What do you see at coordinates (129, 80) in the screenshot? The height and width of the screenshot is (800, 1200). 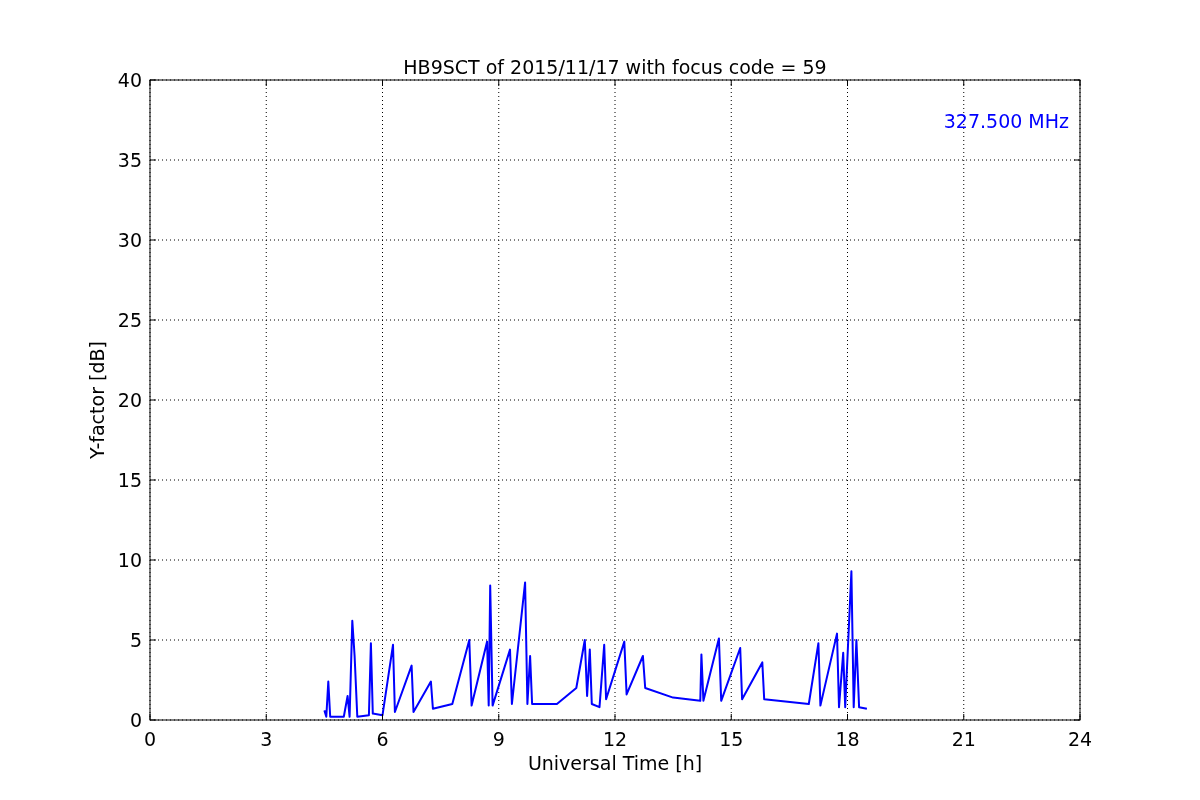 I see `y-tick-label: 40` at bounding box center [129, 80].